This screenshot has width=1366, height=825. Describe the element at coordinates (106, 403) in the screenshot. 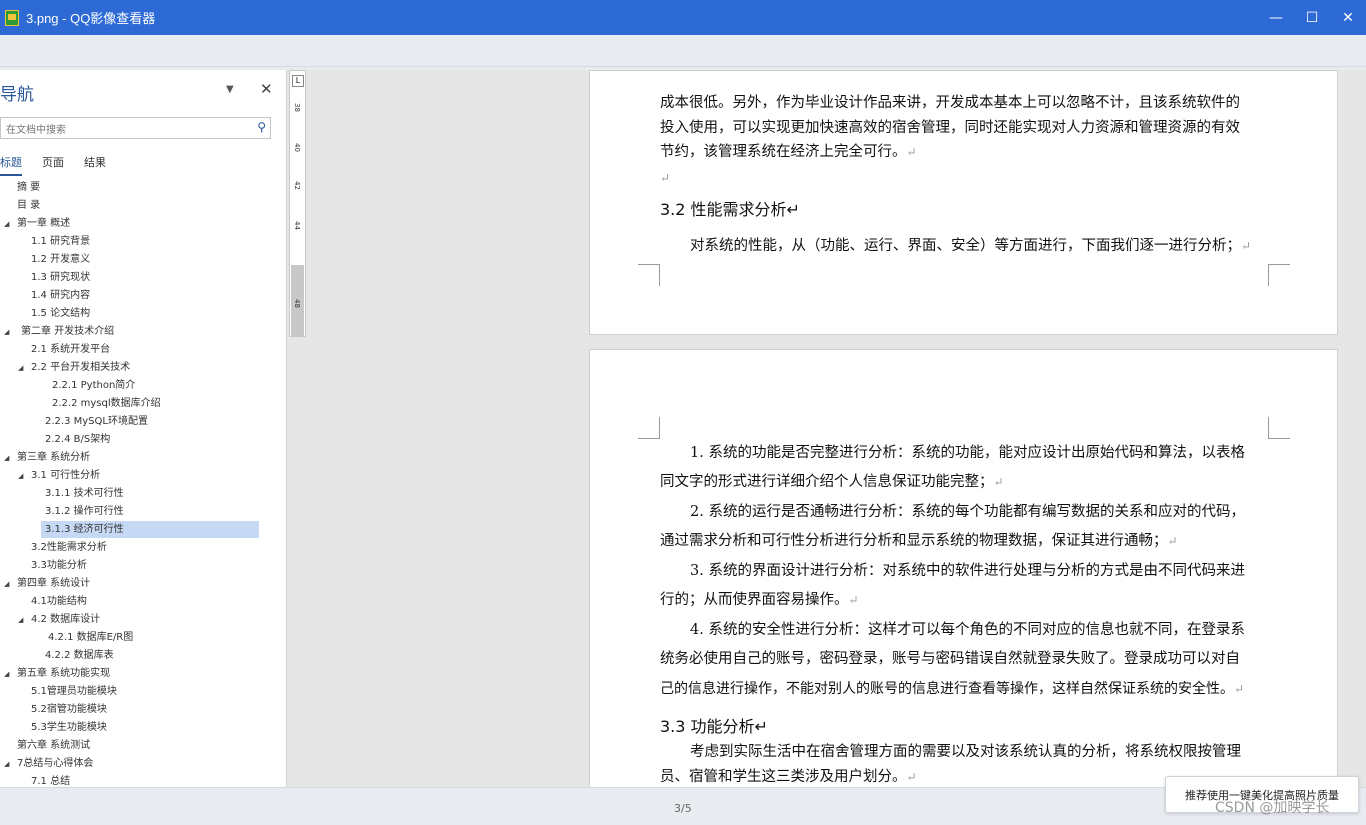

I see `tree-item: 2.2.2 mysql数据库介绍` at that location.